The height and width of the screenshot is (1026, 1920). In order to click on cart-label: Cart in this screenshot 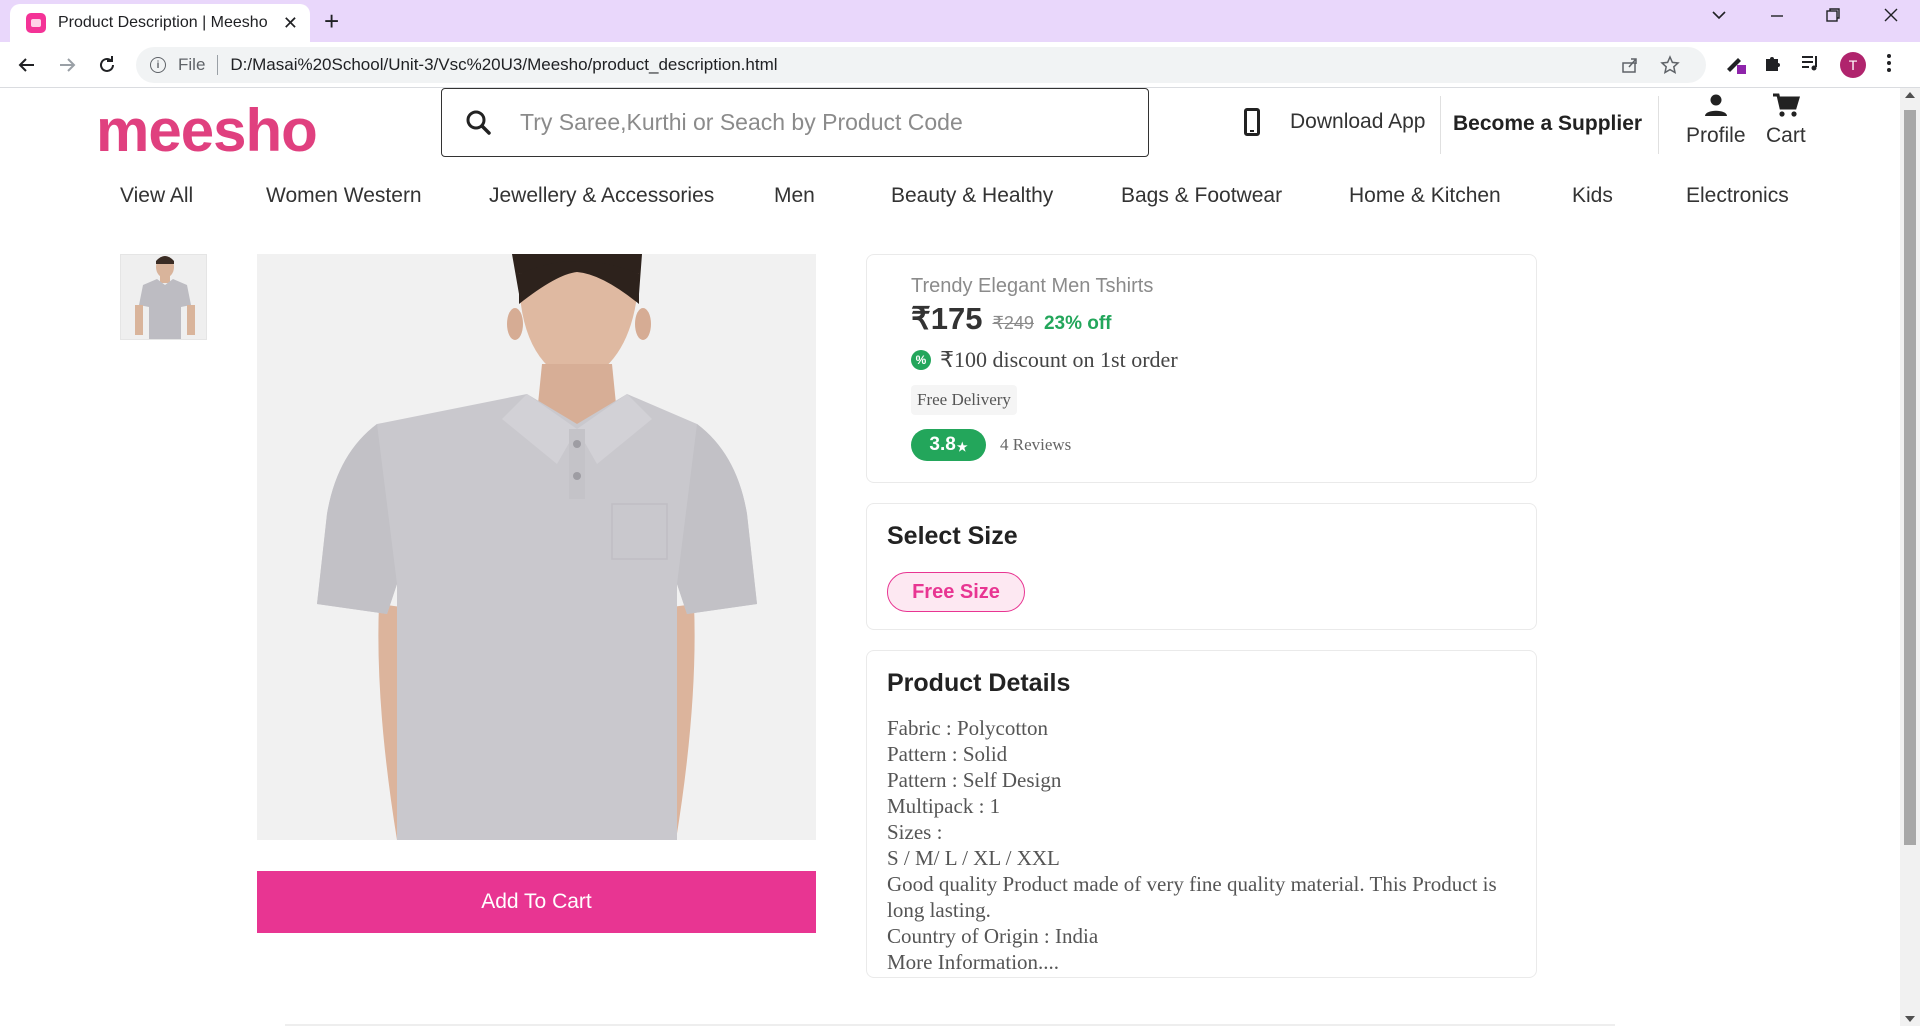, I will do `click(1786, 135)`.